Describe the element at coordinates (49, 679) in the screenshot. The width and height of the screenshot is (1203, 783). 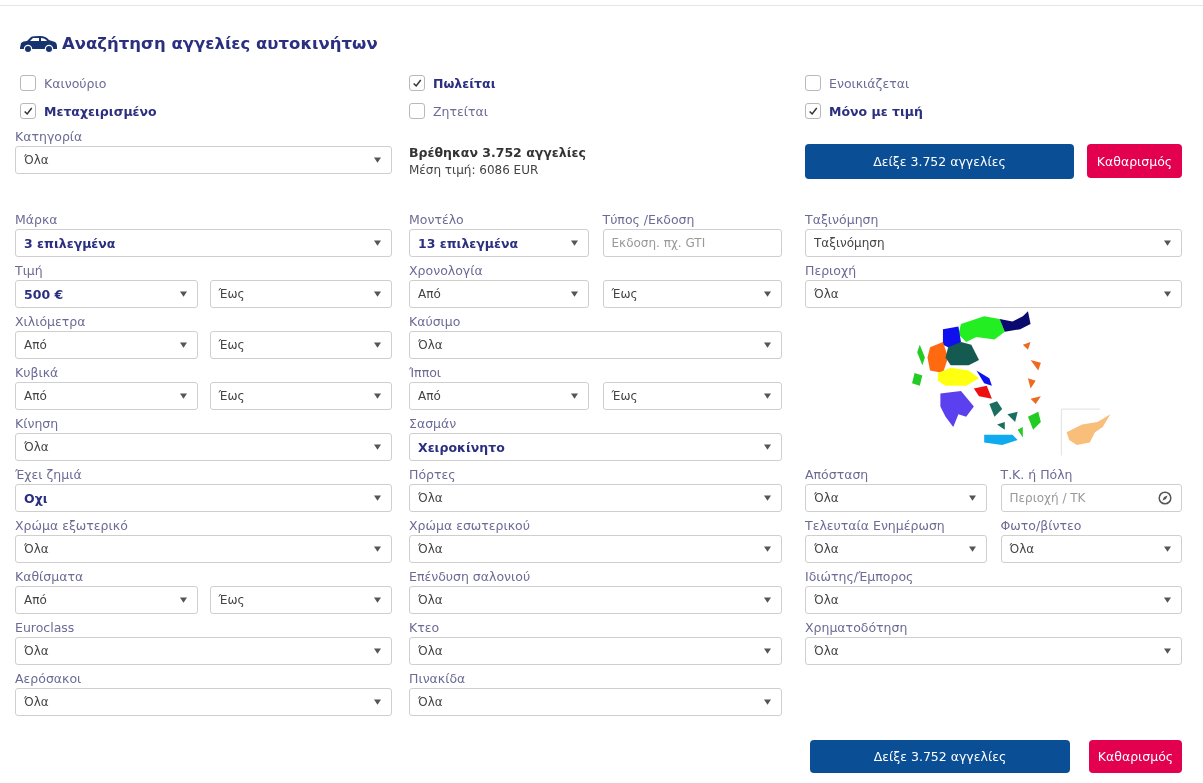
I see `field-label: Αερόσακοι` at that location.